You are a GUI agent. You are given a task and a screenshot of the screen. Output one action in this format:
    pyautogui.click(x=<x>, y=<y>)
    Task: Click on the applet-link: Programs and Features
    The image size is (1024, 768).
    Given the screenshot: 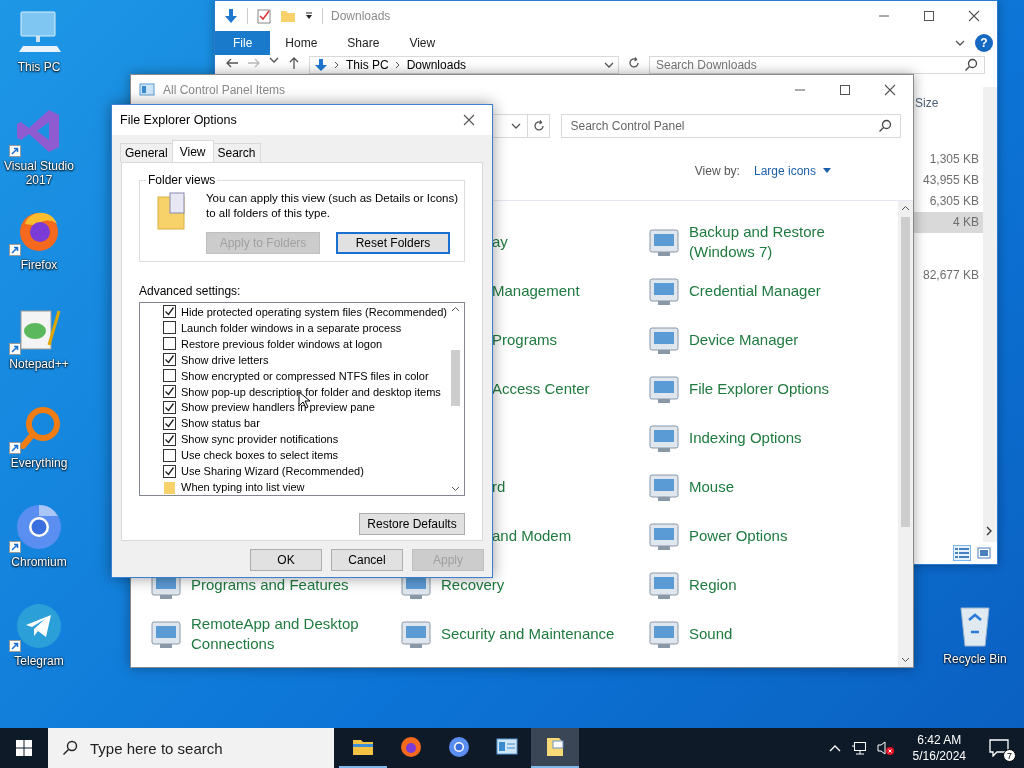 What is the action you would take?
    pyautogui.click(x=291, y=584)
    